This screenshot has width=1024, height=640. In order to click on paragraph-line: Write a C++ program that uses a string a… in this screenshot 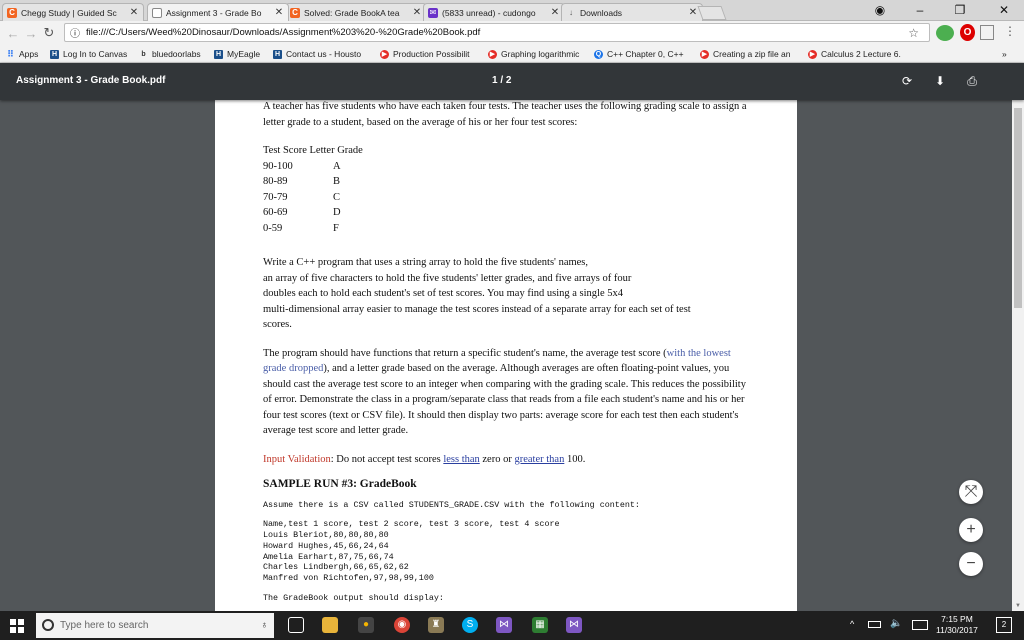, I will do `click(426, 262)`.